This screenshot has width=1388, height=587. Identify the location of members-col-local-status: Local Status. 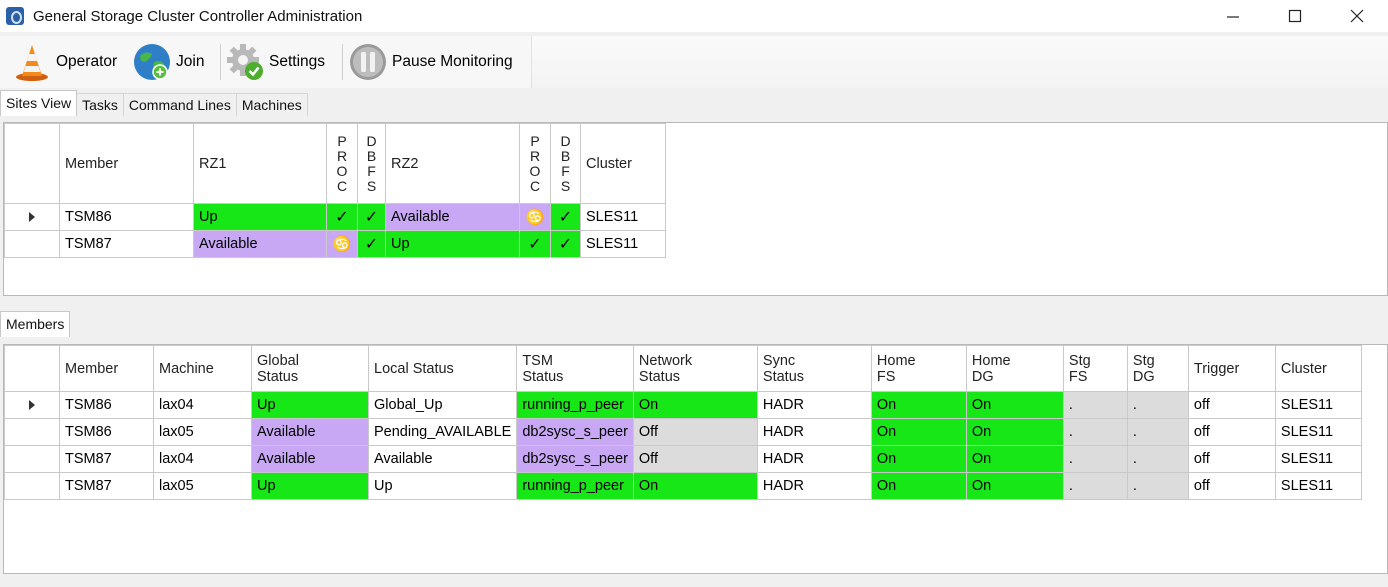
(442, 368).